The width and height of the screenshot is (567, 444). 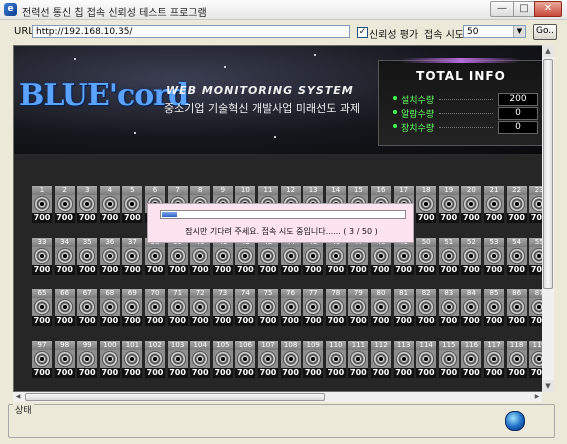 I want to click on maximize-button: □, so click(x=524, y=9).